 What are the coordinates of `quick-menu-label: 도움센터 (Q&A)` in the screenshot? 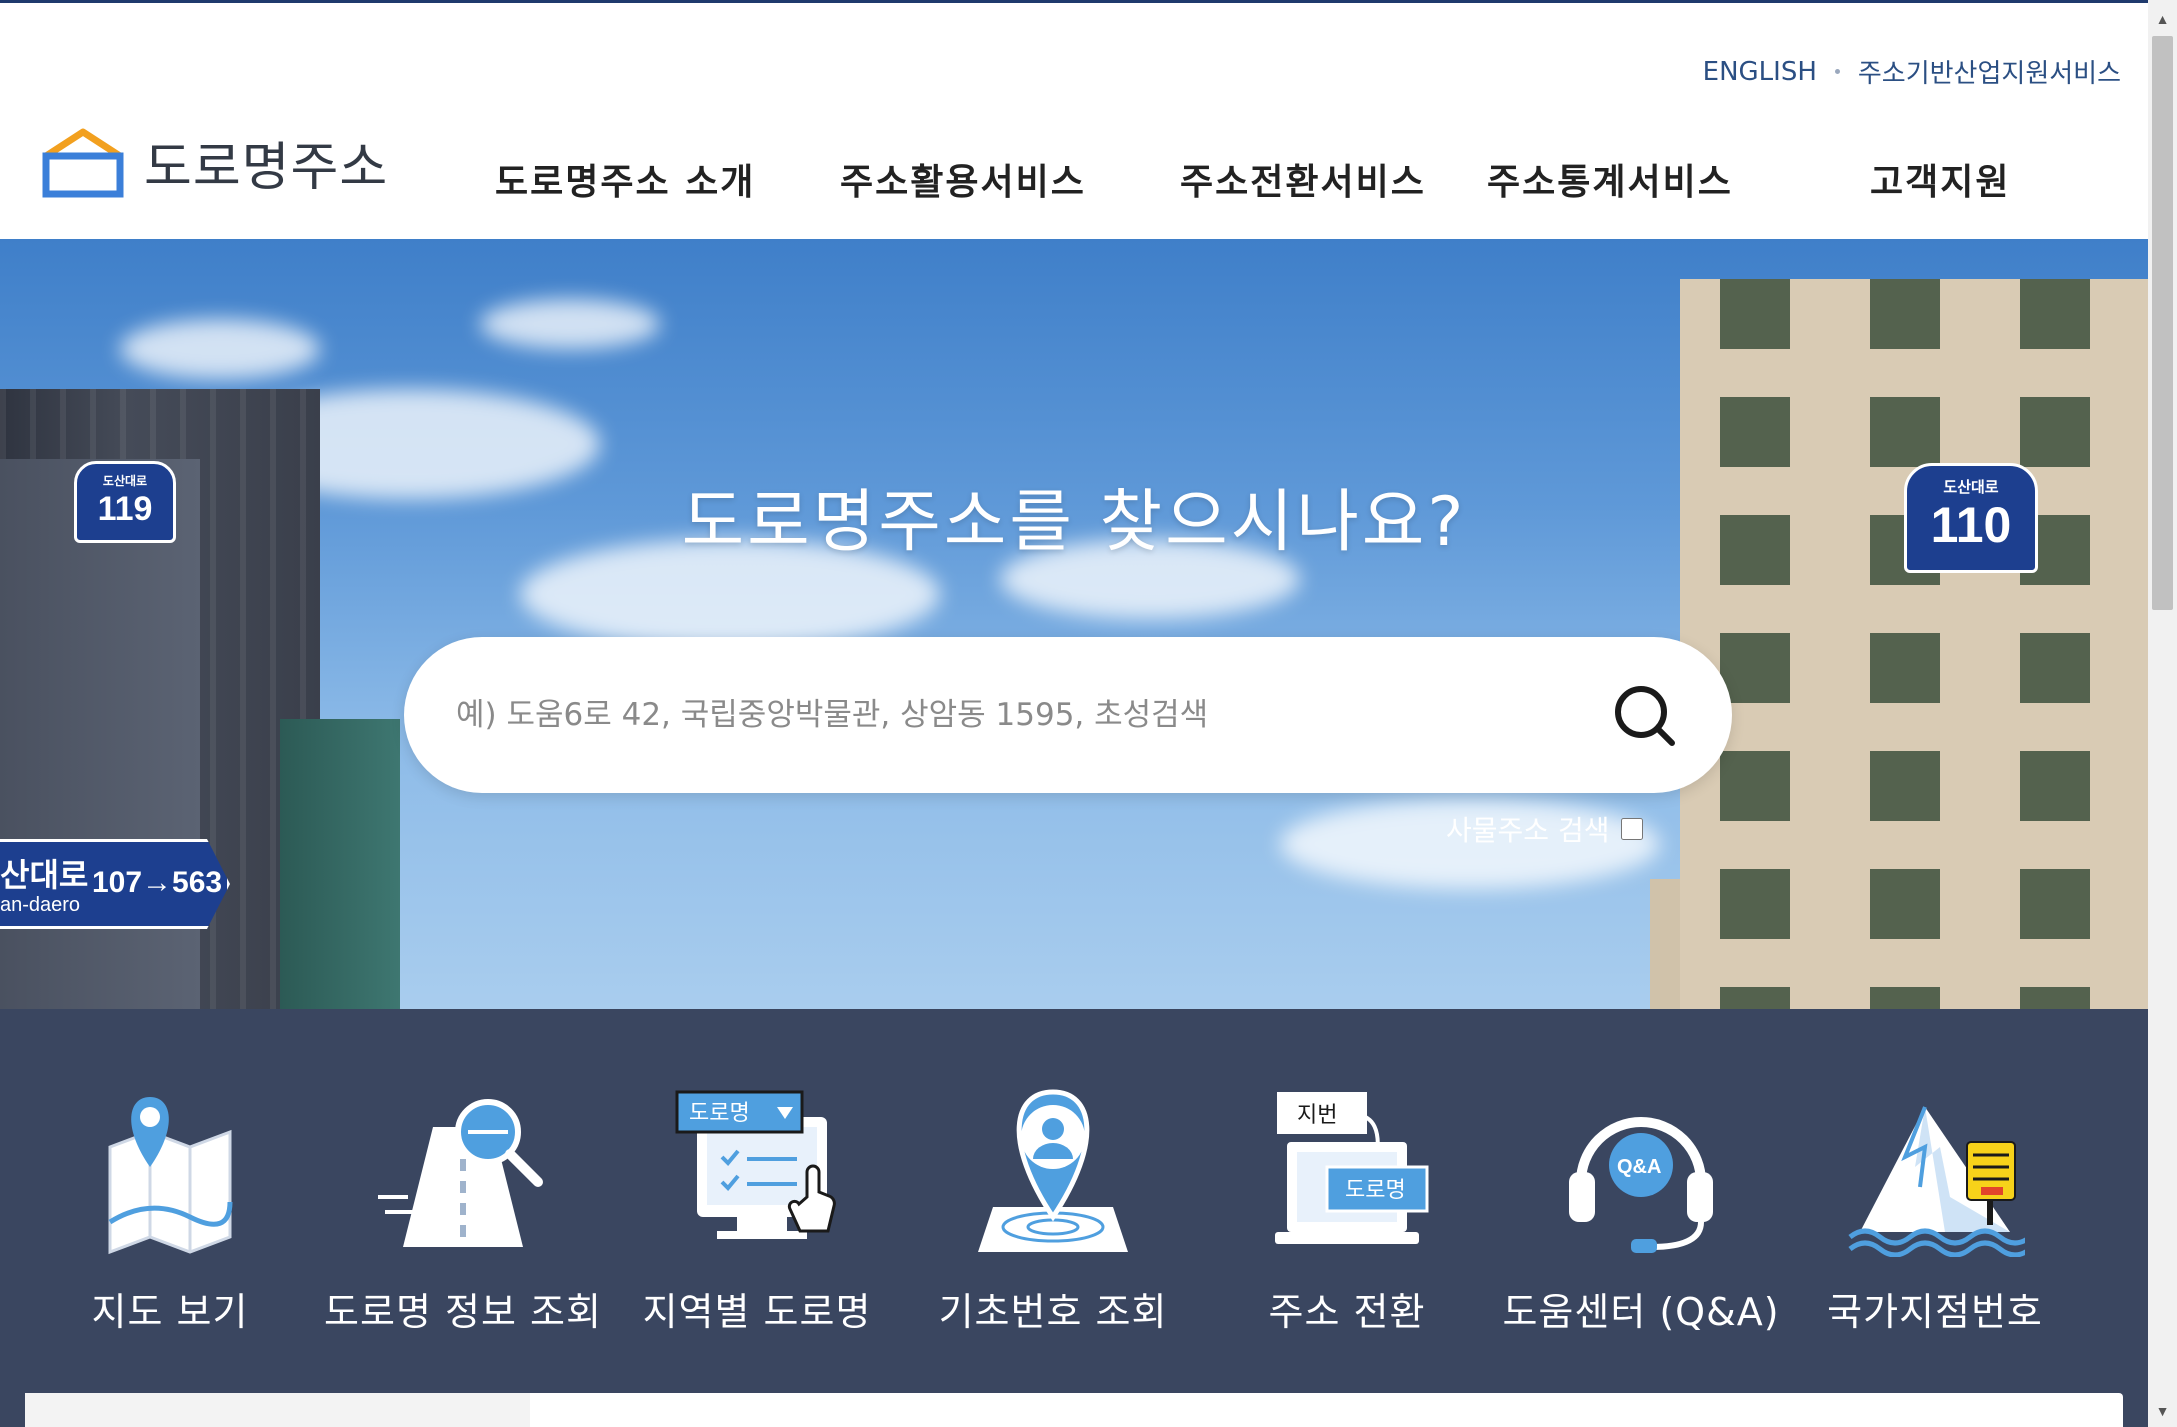 It's located at (1641, 1312).